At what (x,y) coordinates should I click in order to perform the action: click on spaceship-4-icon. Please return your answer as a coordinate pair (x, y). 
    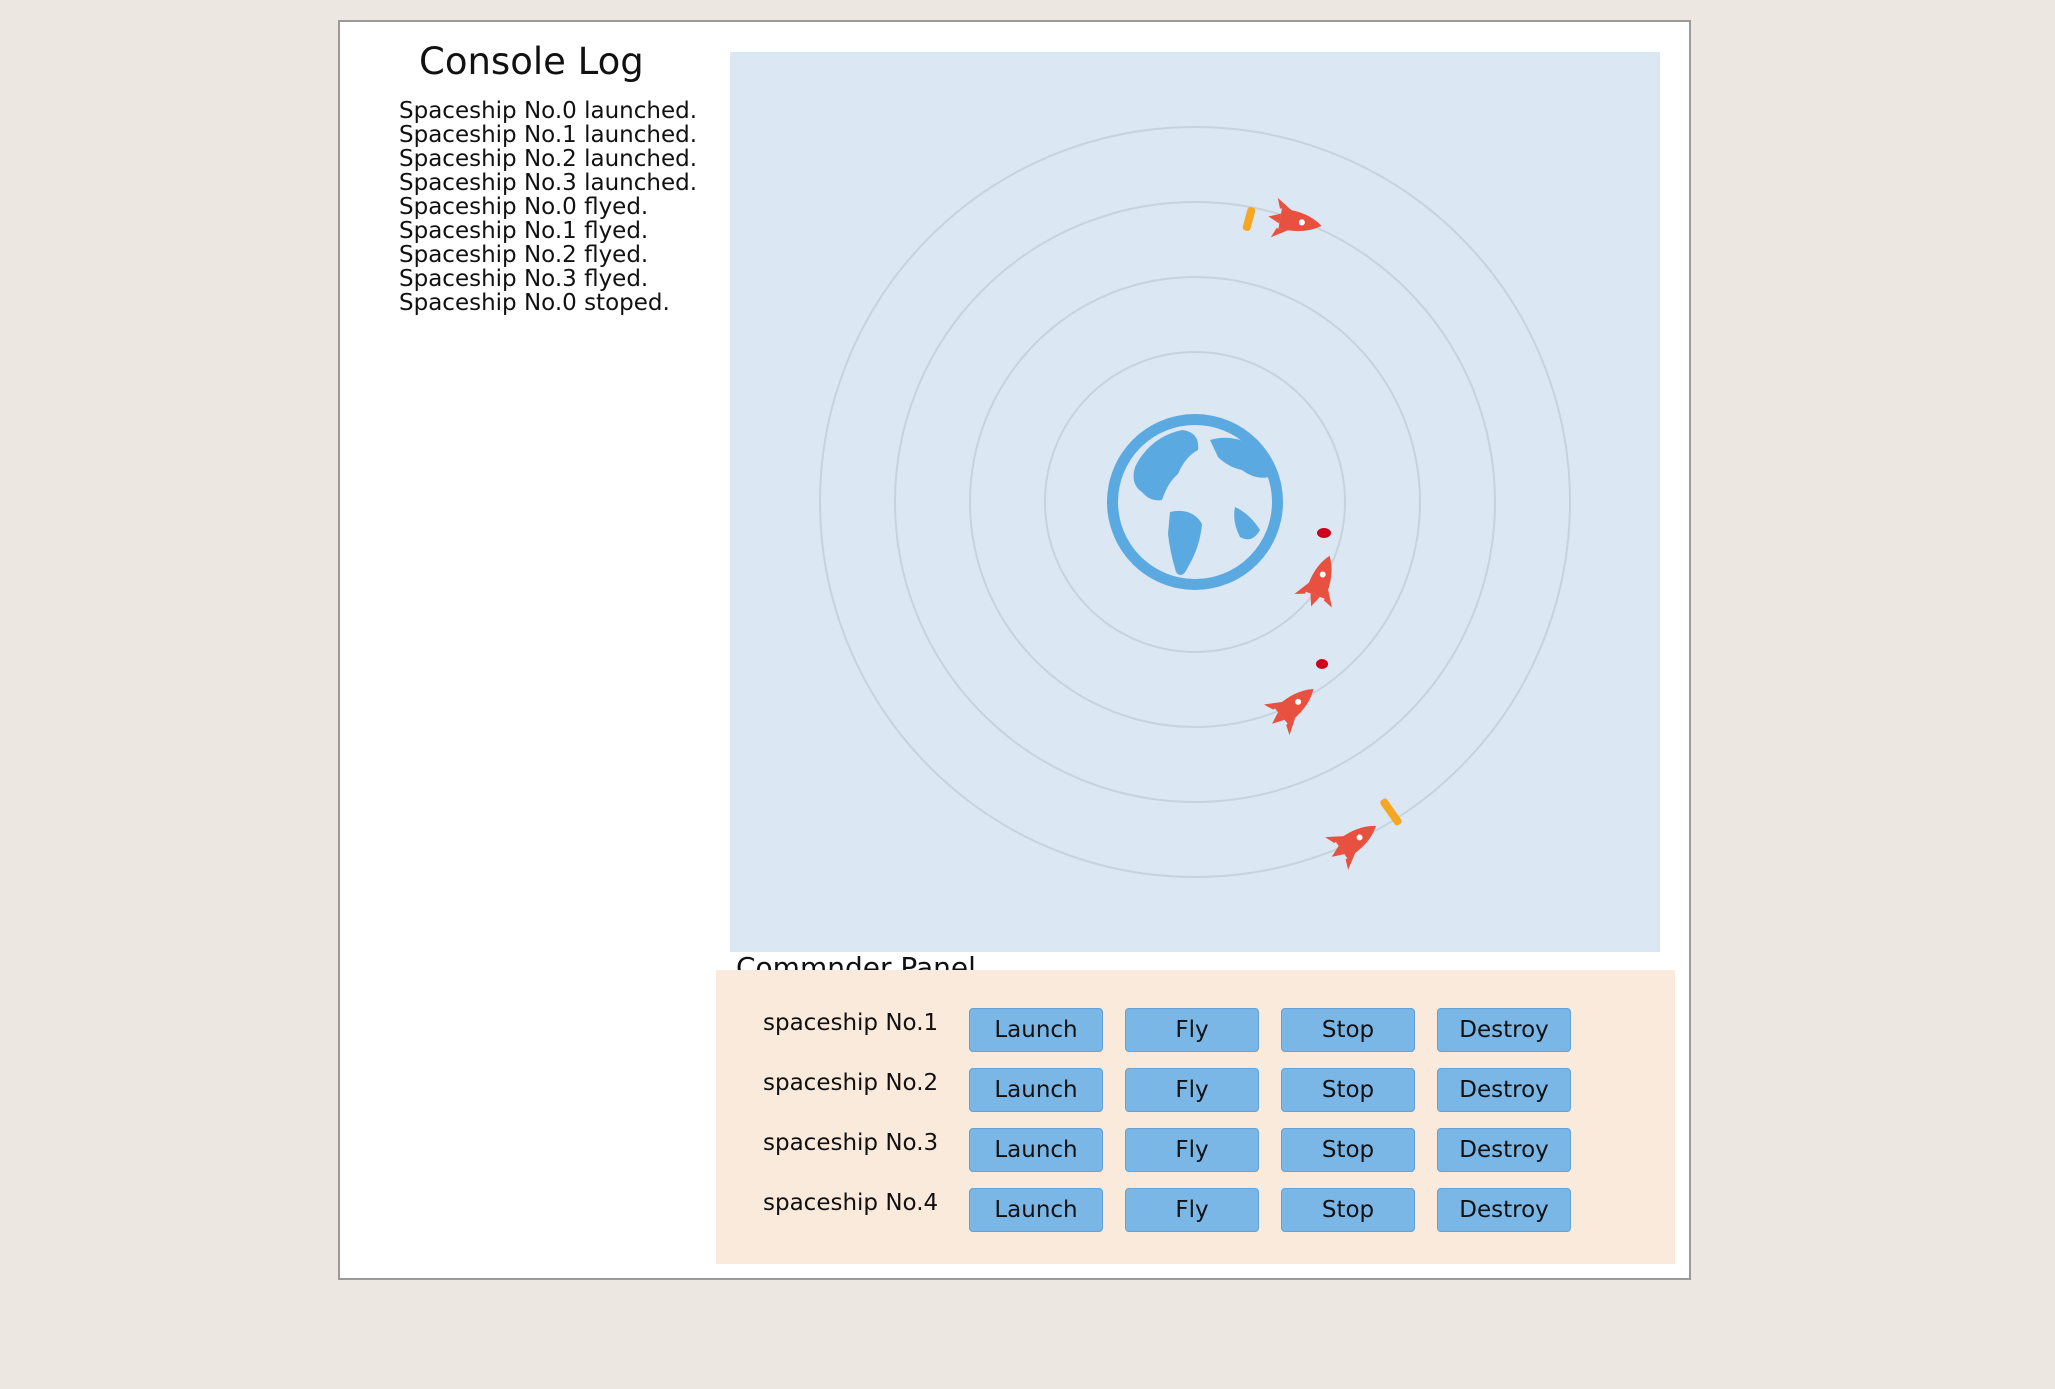
    Looking at the image, I should click on (1350, 847).